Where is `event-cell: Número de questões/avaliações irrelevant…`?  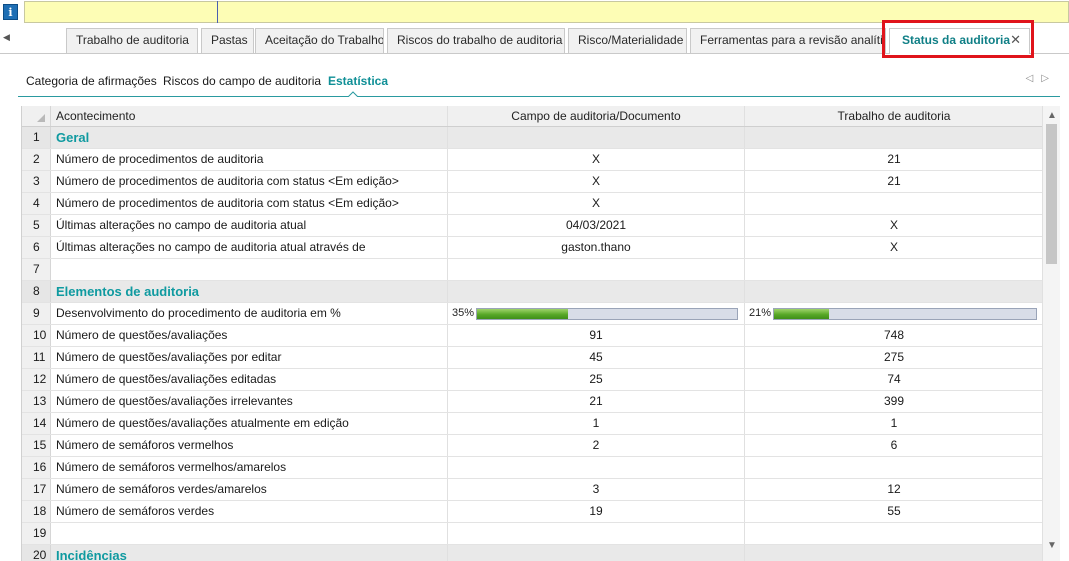 event-cell: Número de questões/avaliações irrelevant… is located at coordinates (249, 401).